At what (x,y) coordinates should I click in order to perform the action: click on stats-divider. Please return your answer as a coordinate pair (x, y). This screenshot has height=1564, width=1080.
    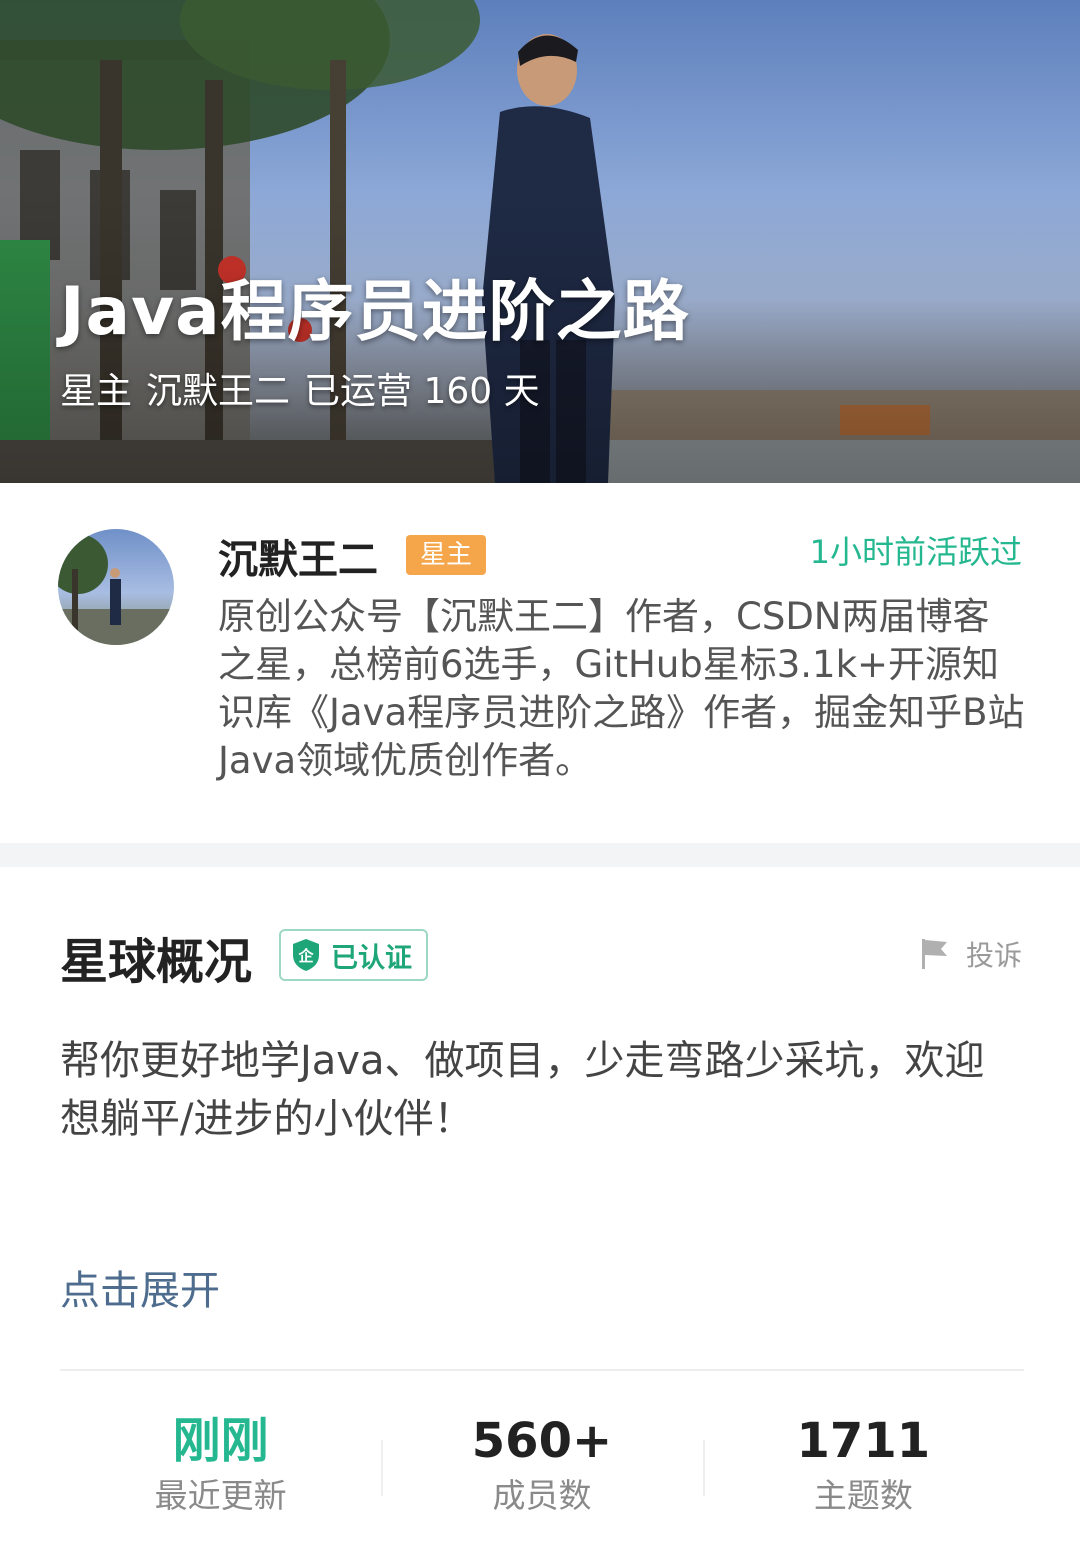
    Looking at the image, I should click on (542, 1370).